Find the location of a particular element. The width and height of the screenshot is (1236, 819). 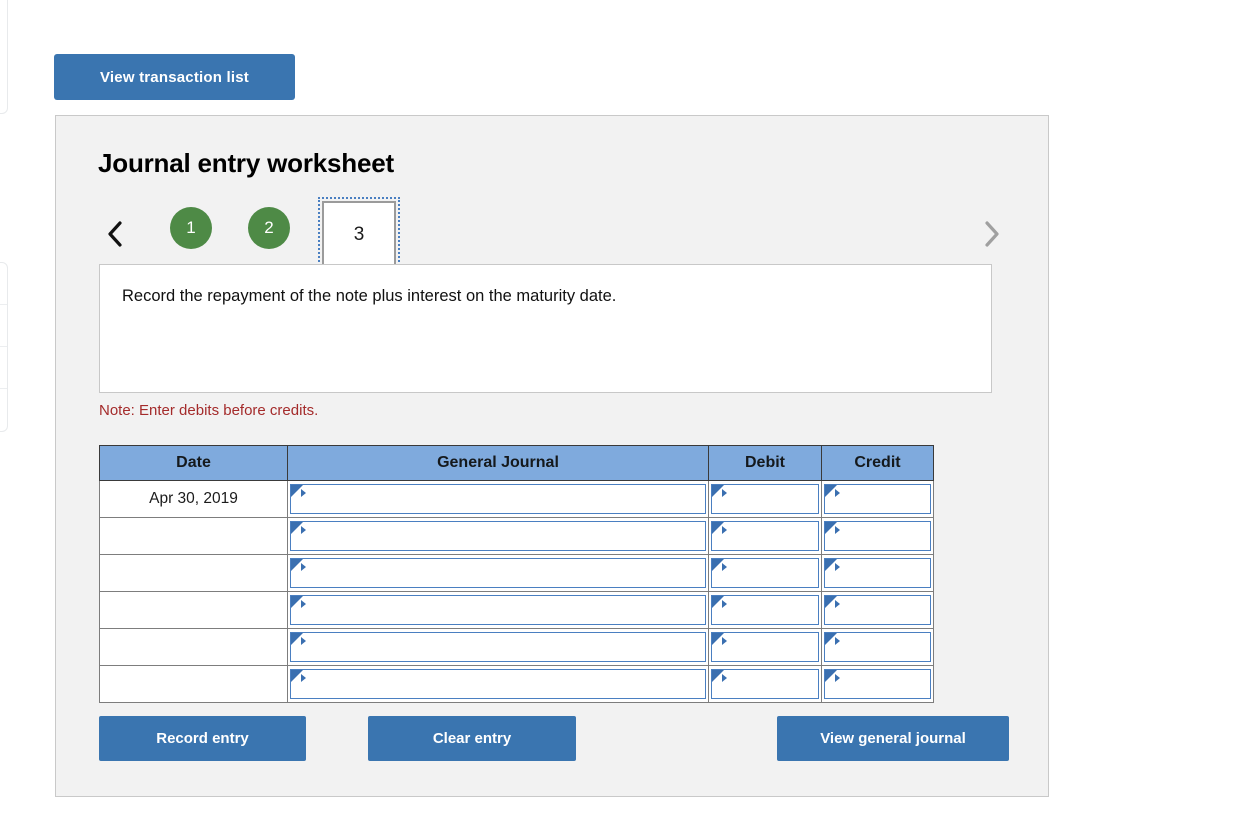

column-header-general-journal: General Journal is located at coordinates (498, 463).